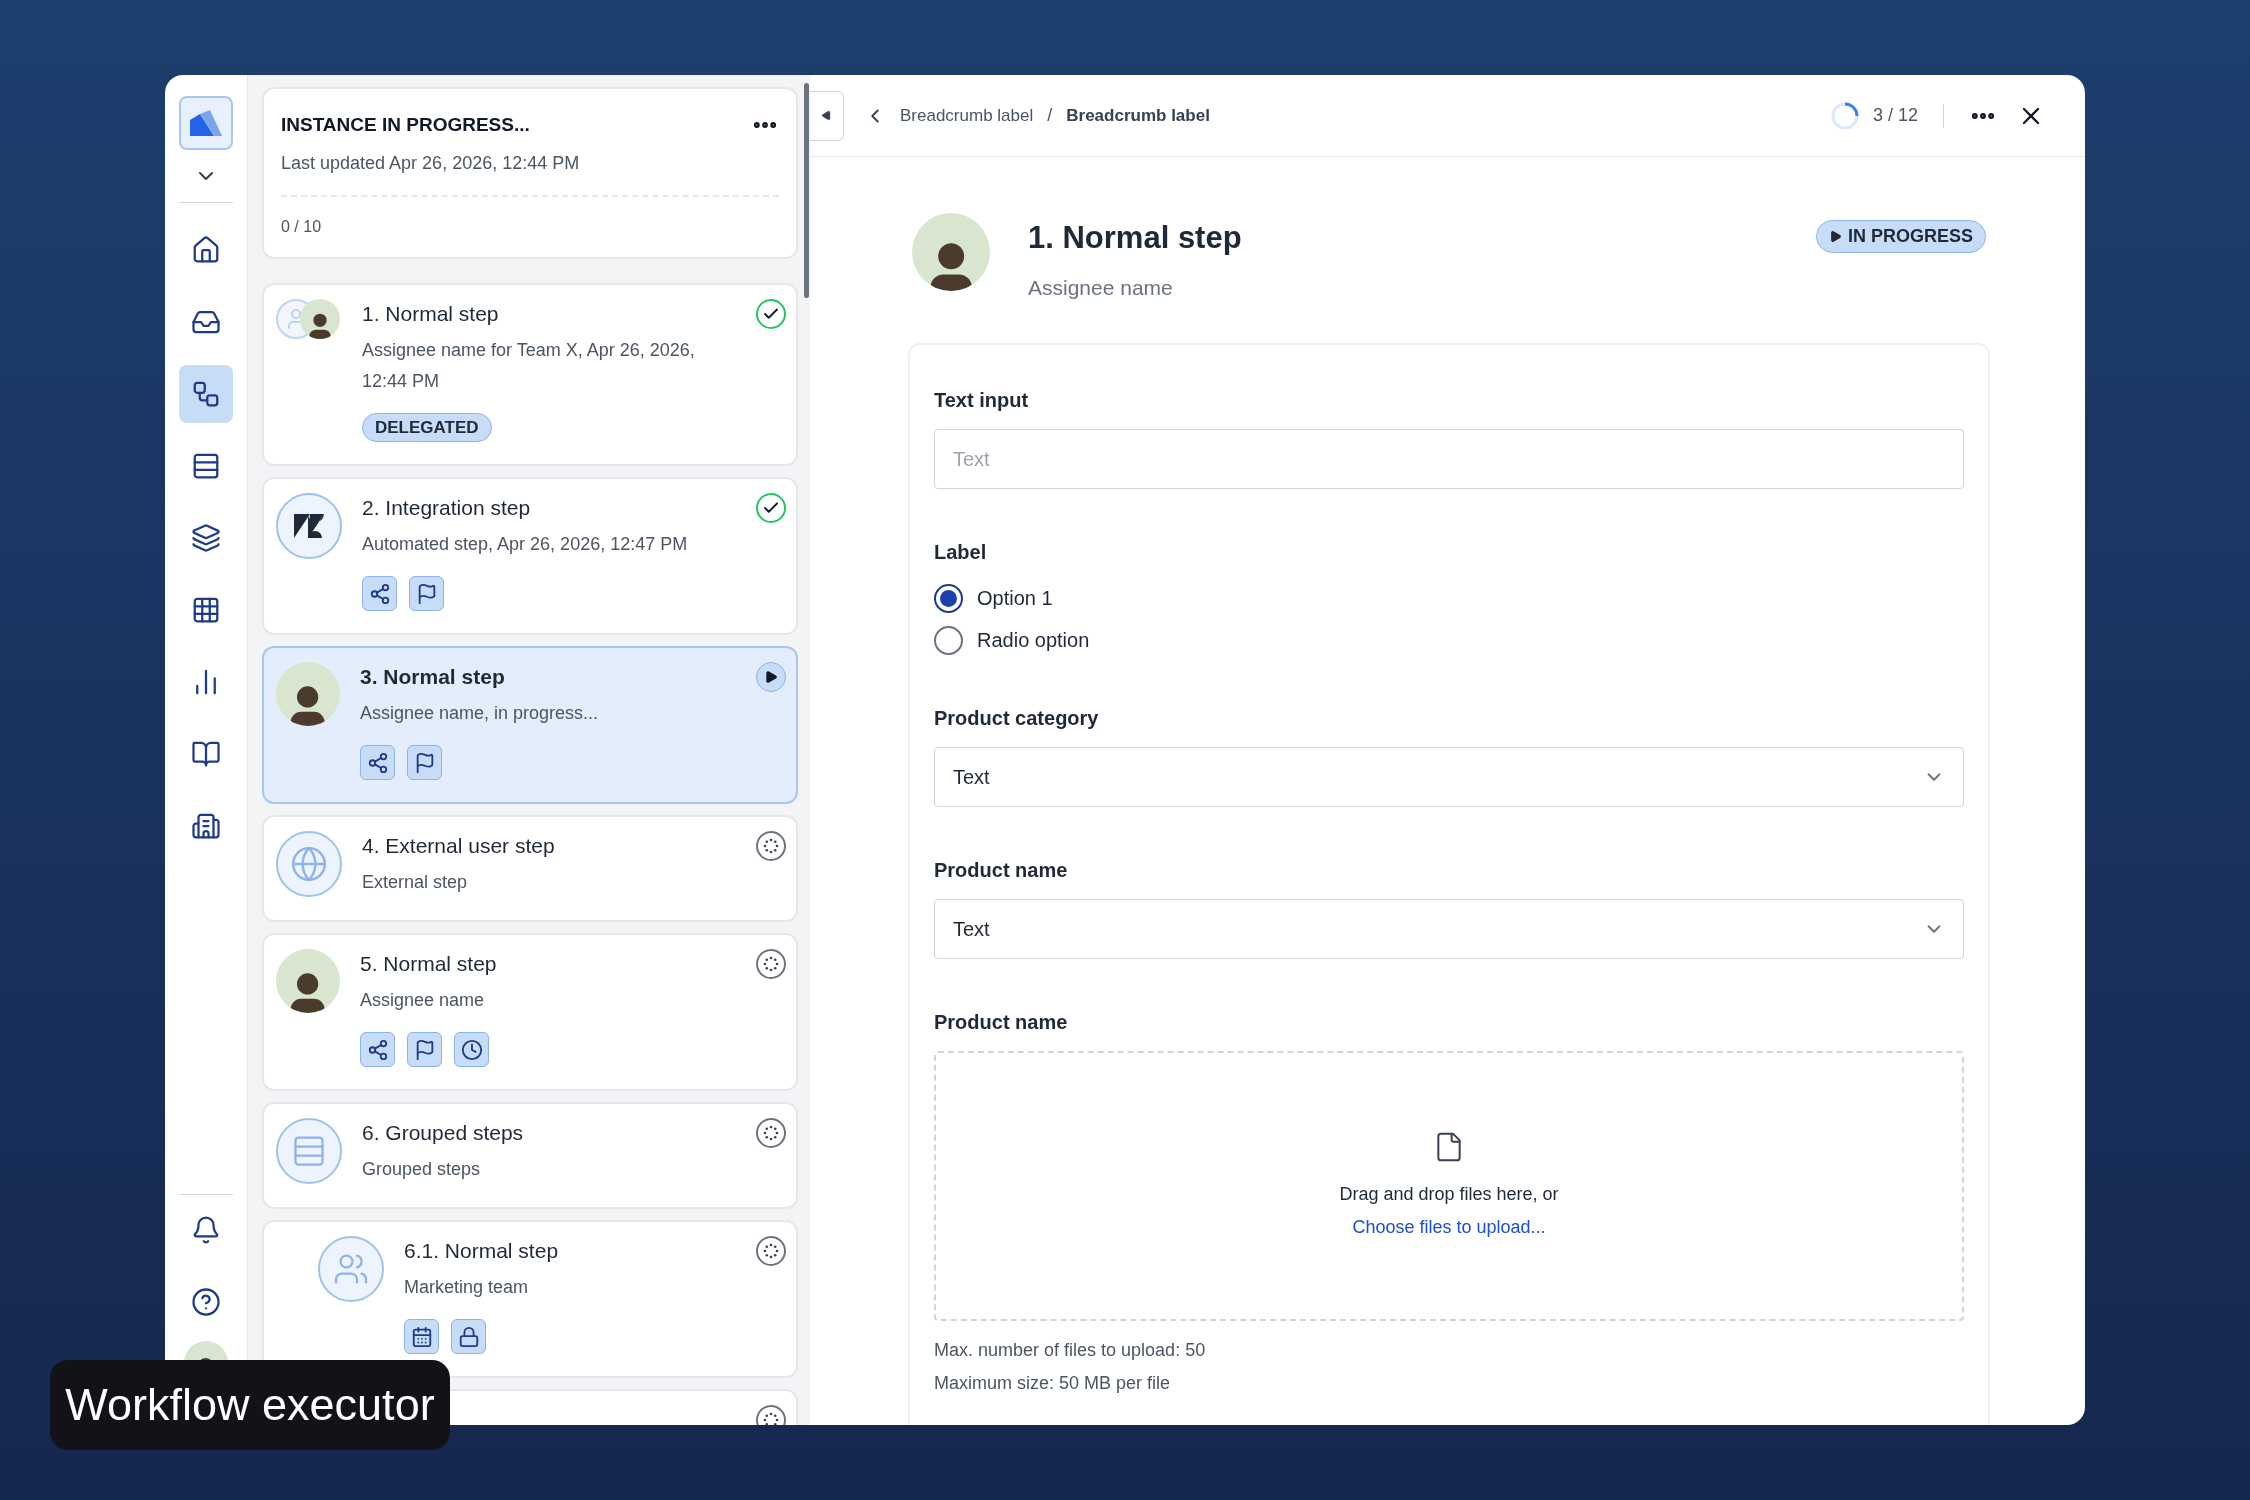  What do you see at coordinates (1449, 1194) in the screenshot?
I see `drop-hint: Drag and drop files here, or` at bounding box center [1449, 1194].